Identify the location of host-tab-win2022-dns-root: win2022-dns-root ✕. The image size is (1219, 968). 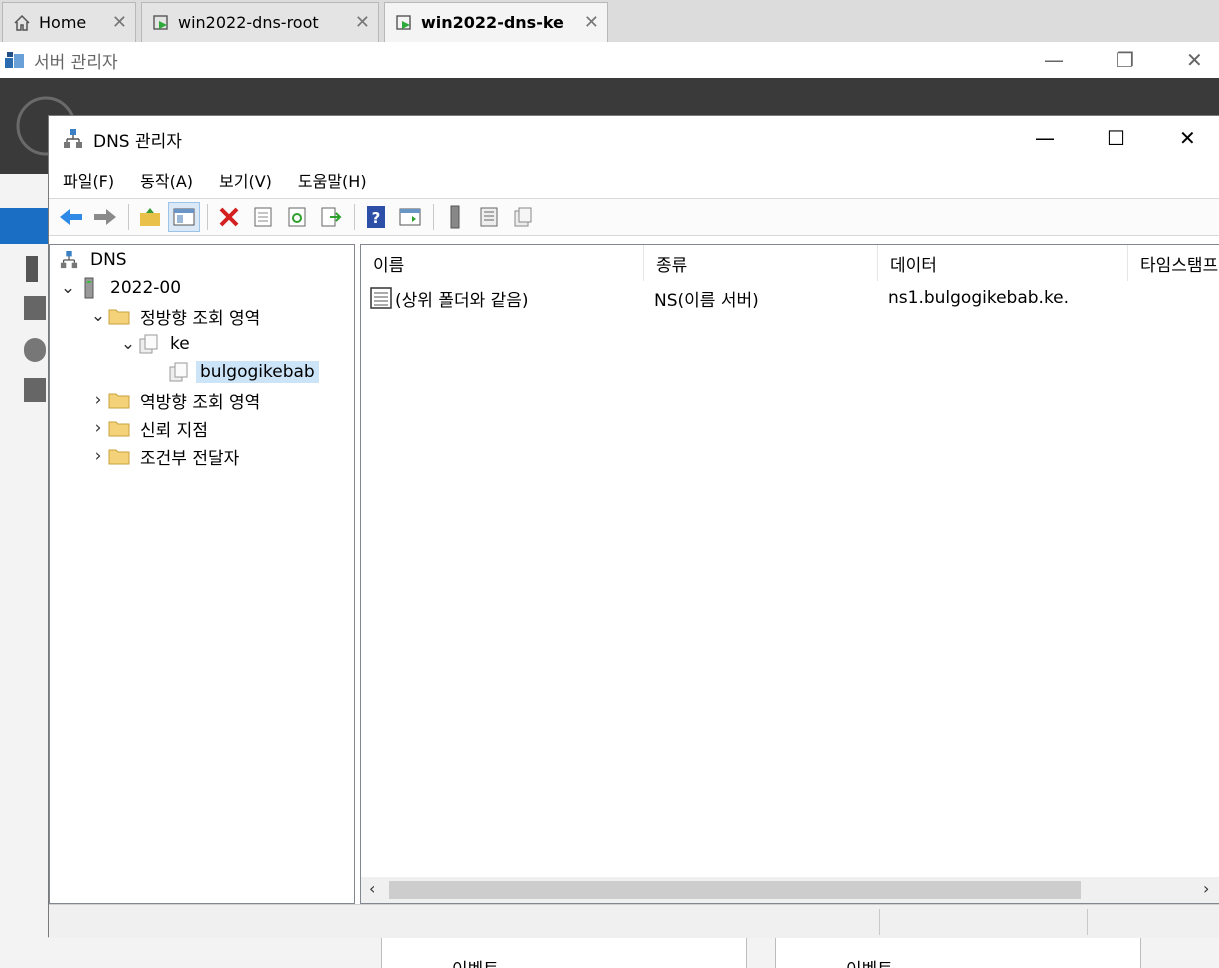
(260, 22).